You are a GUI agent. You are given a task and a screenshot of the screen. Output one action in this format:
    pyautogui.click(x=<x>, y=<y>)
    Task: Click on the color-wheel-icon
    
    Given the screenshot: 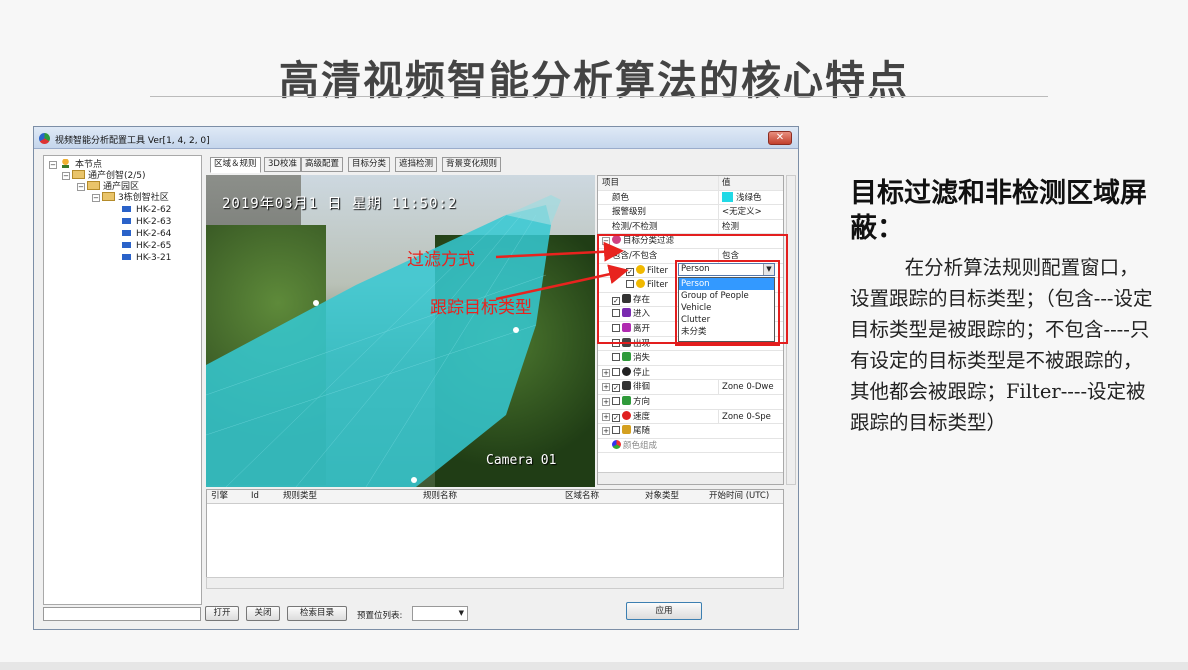 What is the action you would take?
    pyautogui.click(x=616, y=444)
    